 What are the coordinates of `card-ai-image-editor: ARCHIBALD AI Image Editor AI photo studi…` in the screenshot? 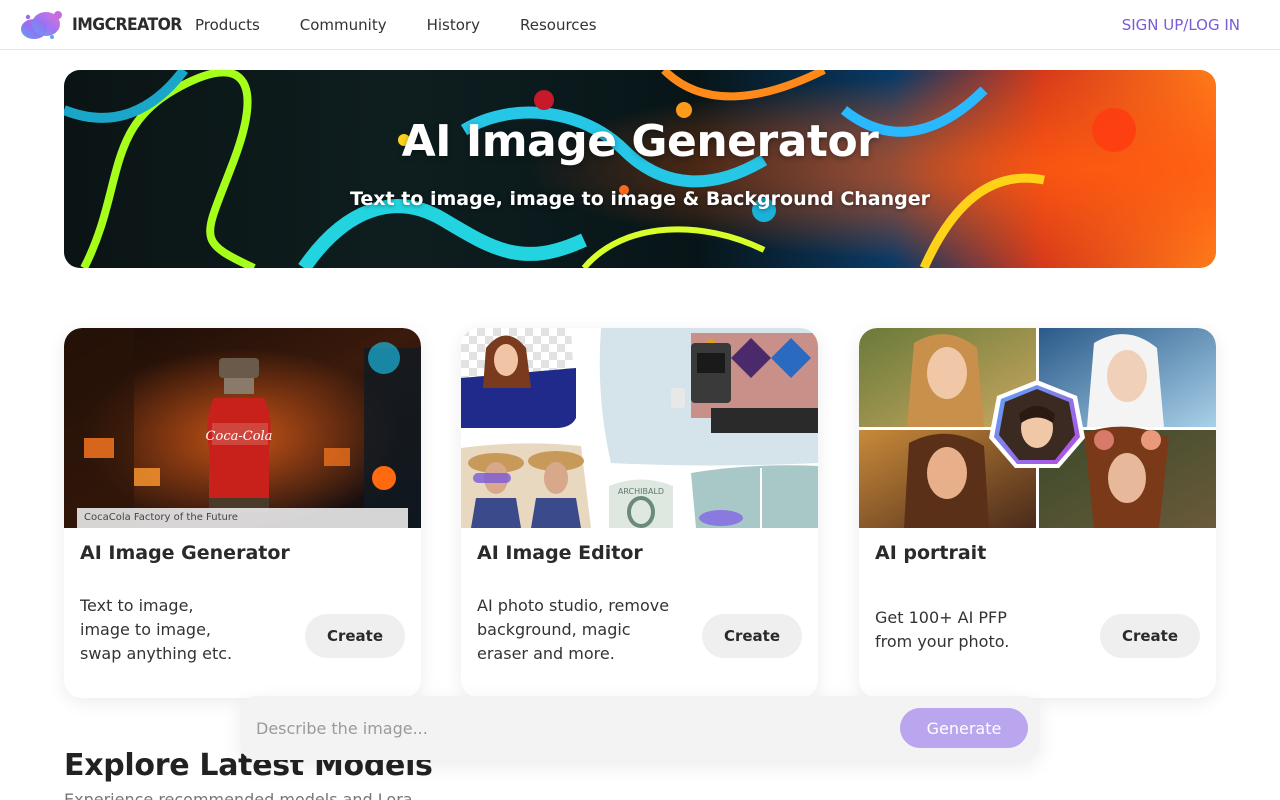 It's located at (639, 513).